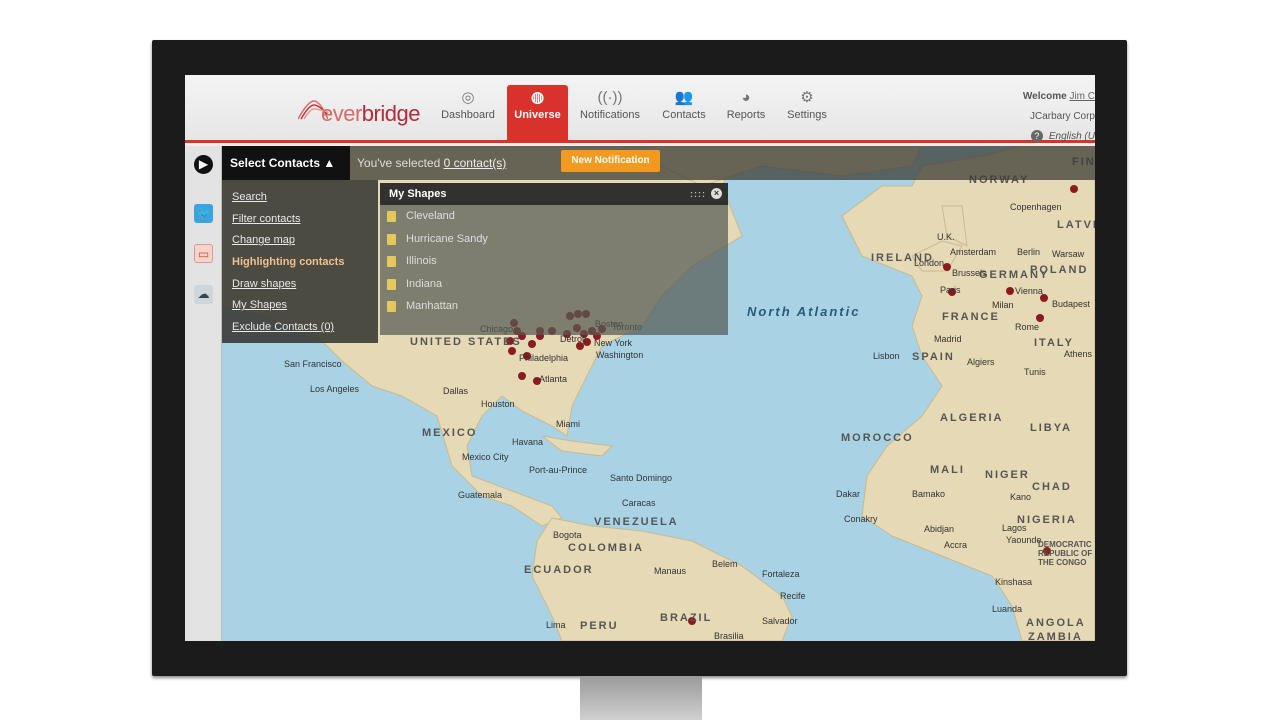  What do you see at coordinates (929, 494) in the screenshot?
I see `map-label: Bamako` at bounding box center [929, 494].